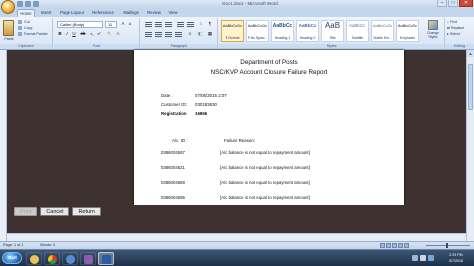 The width and height of the screenshot is (474, 266). I want to click on tray-network-icon, so click(415, 258).